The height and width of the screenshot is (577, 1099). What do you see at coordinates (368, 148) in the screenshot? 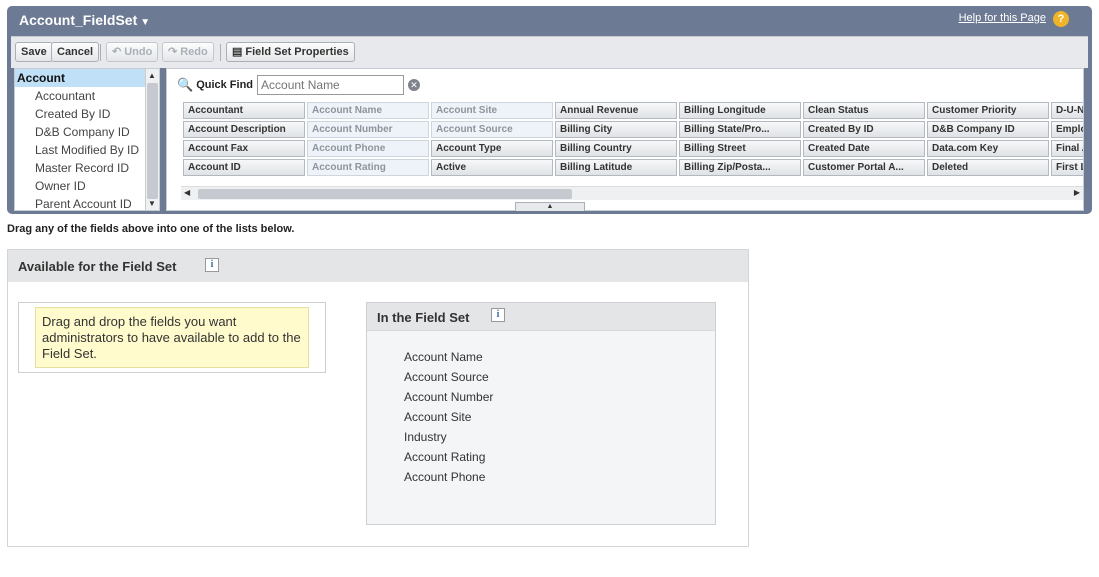
I see `field-tile: Account Phone` at bounding box center [368, 148].